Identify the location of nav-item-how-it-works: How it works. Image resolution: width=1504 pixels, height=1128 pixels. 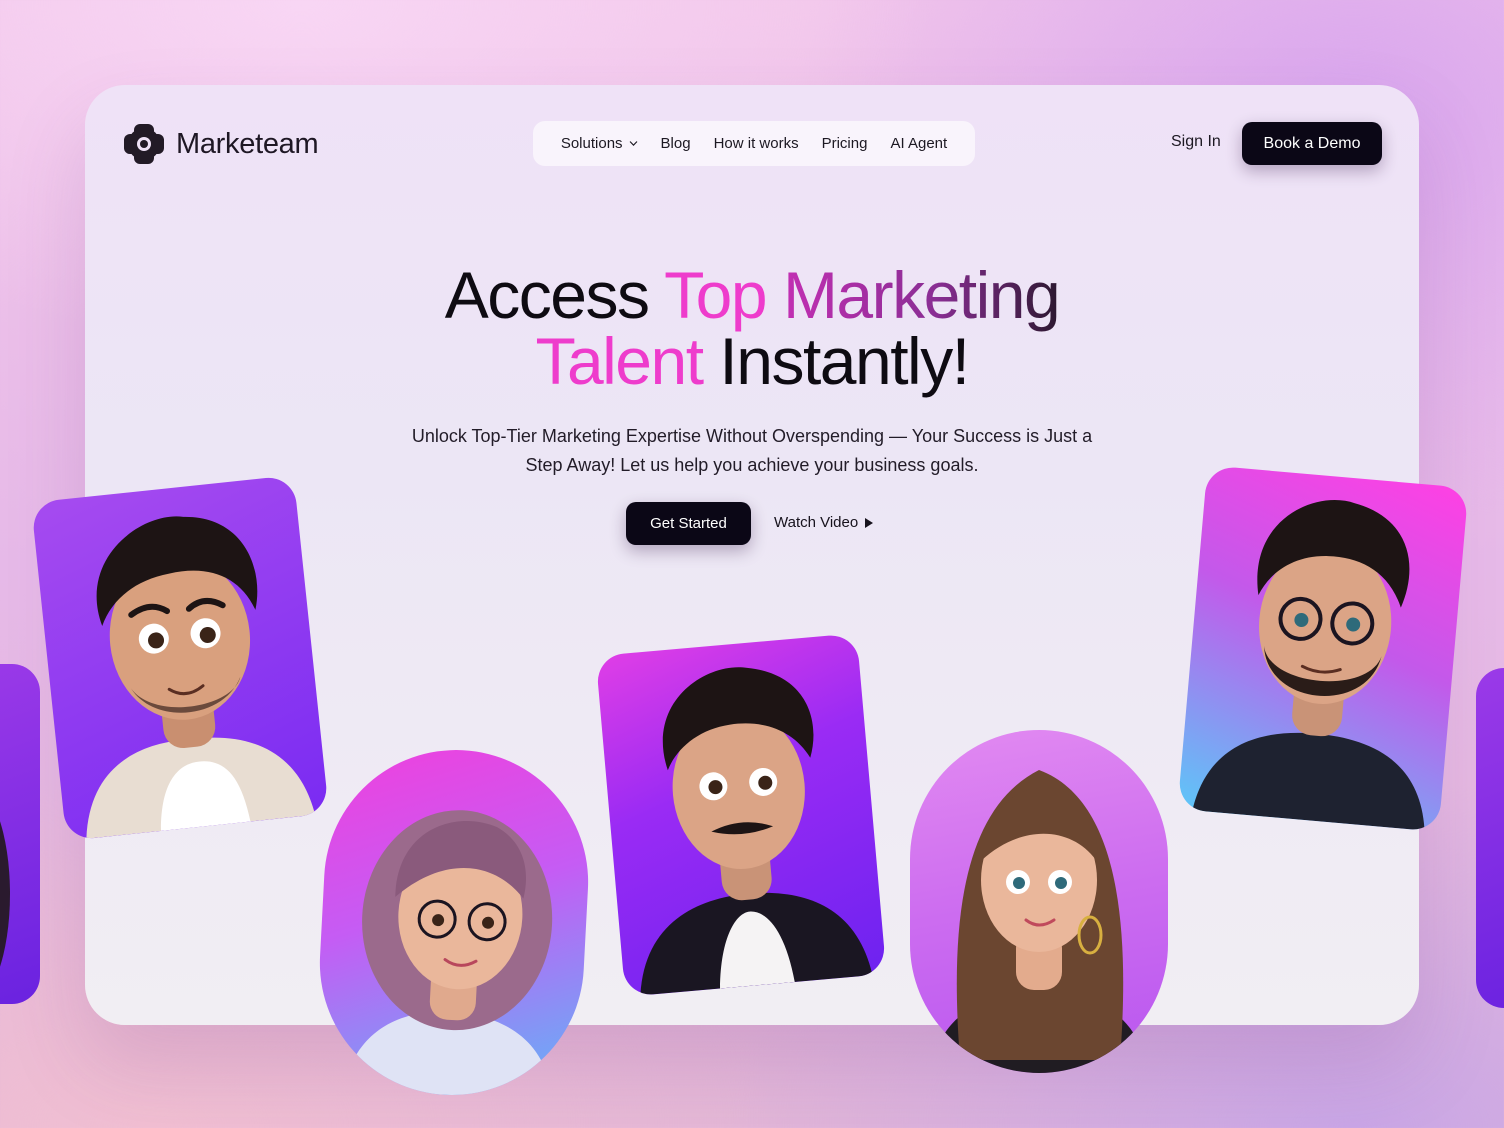
(756, 143).